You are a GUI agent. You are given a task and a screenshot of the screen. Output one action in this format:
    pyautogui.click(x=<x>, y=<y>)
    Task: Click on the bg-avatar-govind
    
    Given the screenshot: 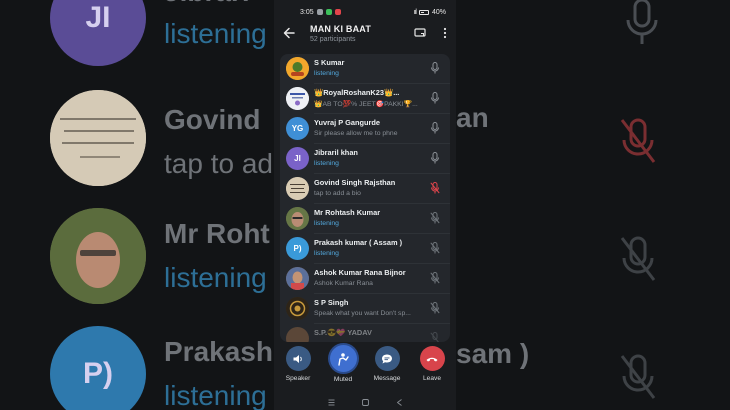 What is the action you would take?
    pyautogui.click(x=98, y=138)
    